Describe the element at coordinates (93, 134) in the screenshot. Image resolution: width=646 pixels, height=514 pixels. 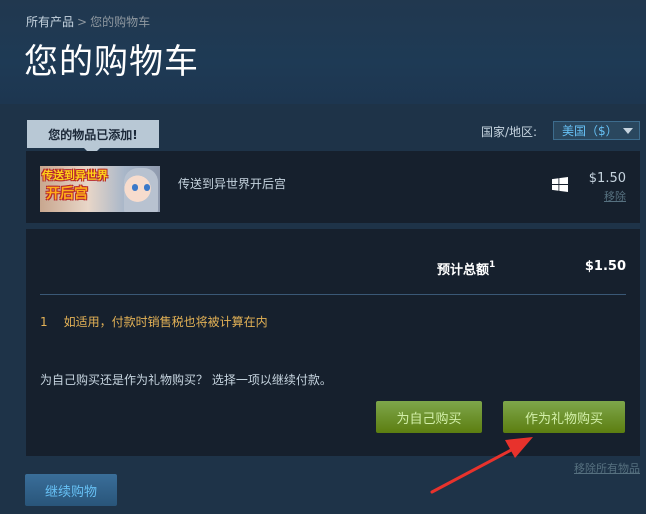
I see `item-added-notice: 您的物品已添加!` at that location.